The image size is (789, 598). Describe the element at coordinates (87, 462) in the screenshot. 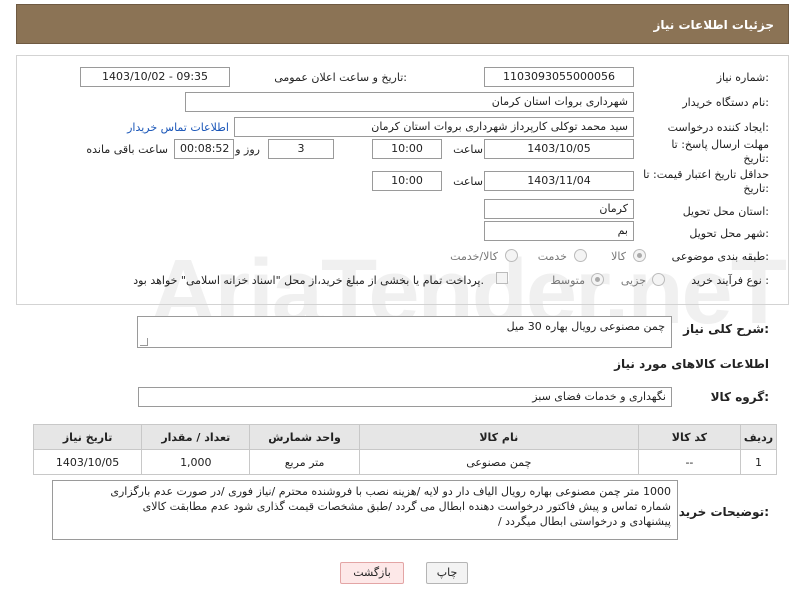

I see `cell-need-date: 1403/10/05` at that location.